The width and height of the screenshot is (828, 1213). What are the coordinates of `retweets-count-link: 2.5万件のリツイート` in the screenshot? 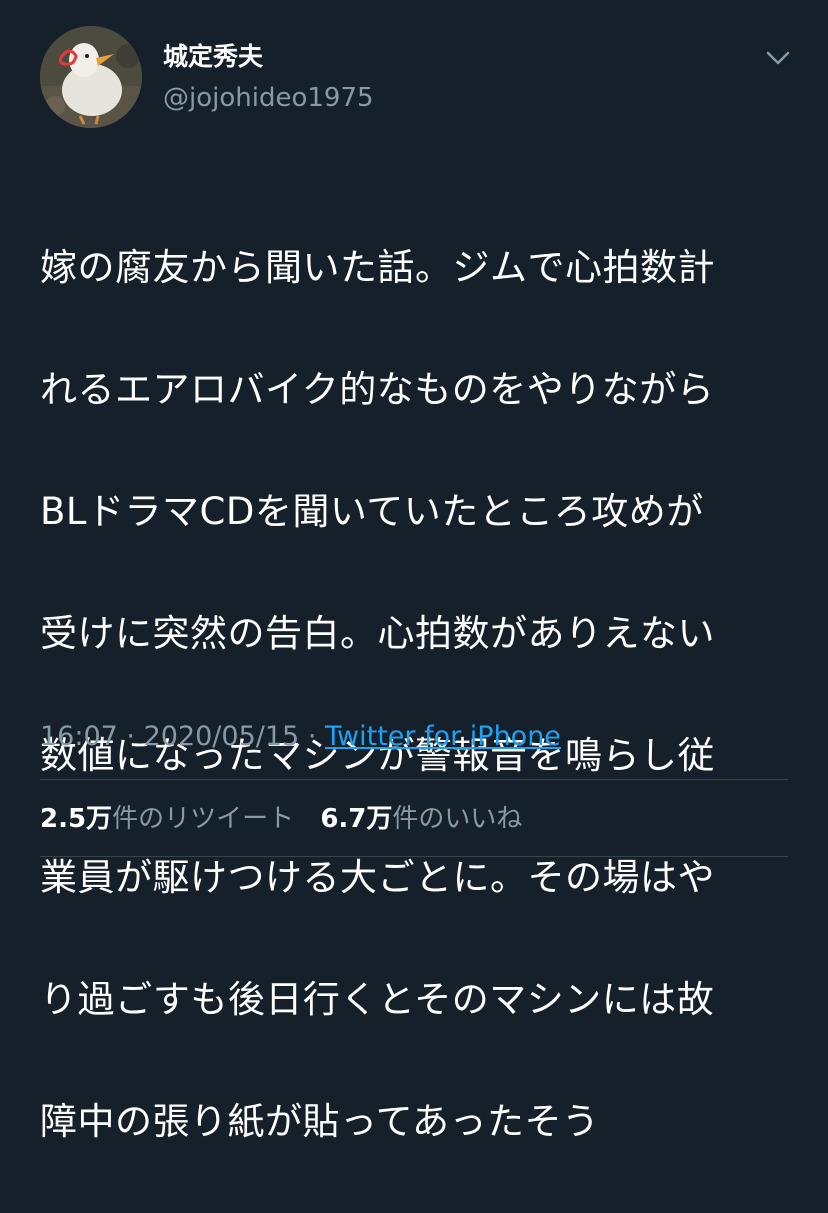 It's located at (167, 819).